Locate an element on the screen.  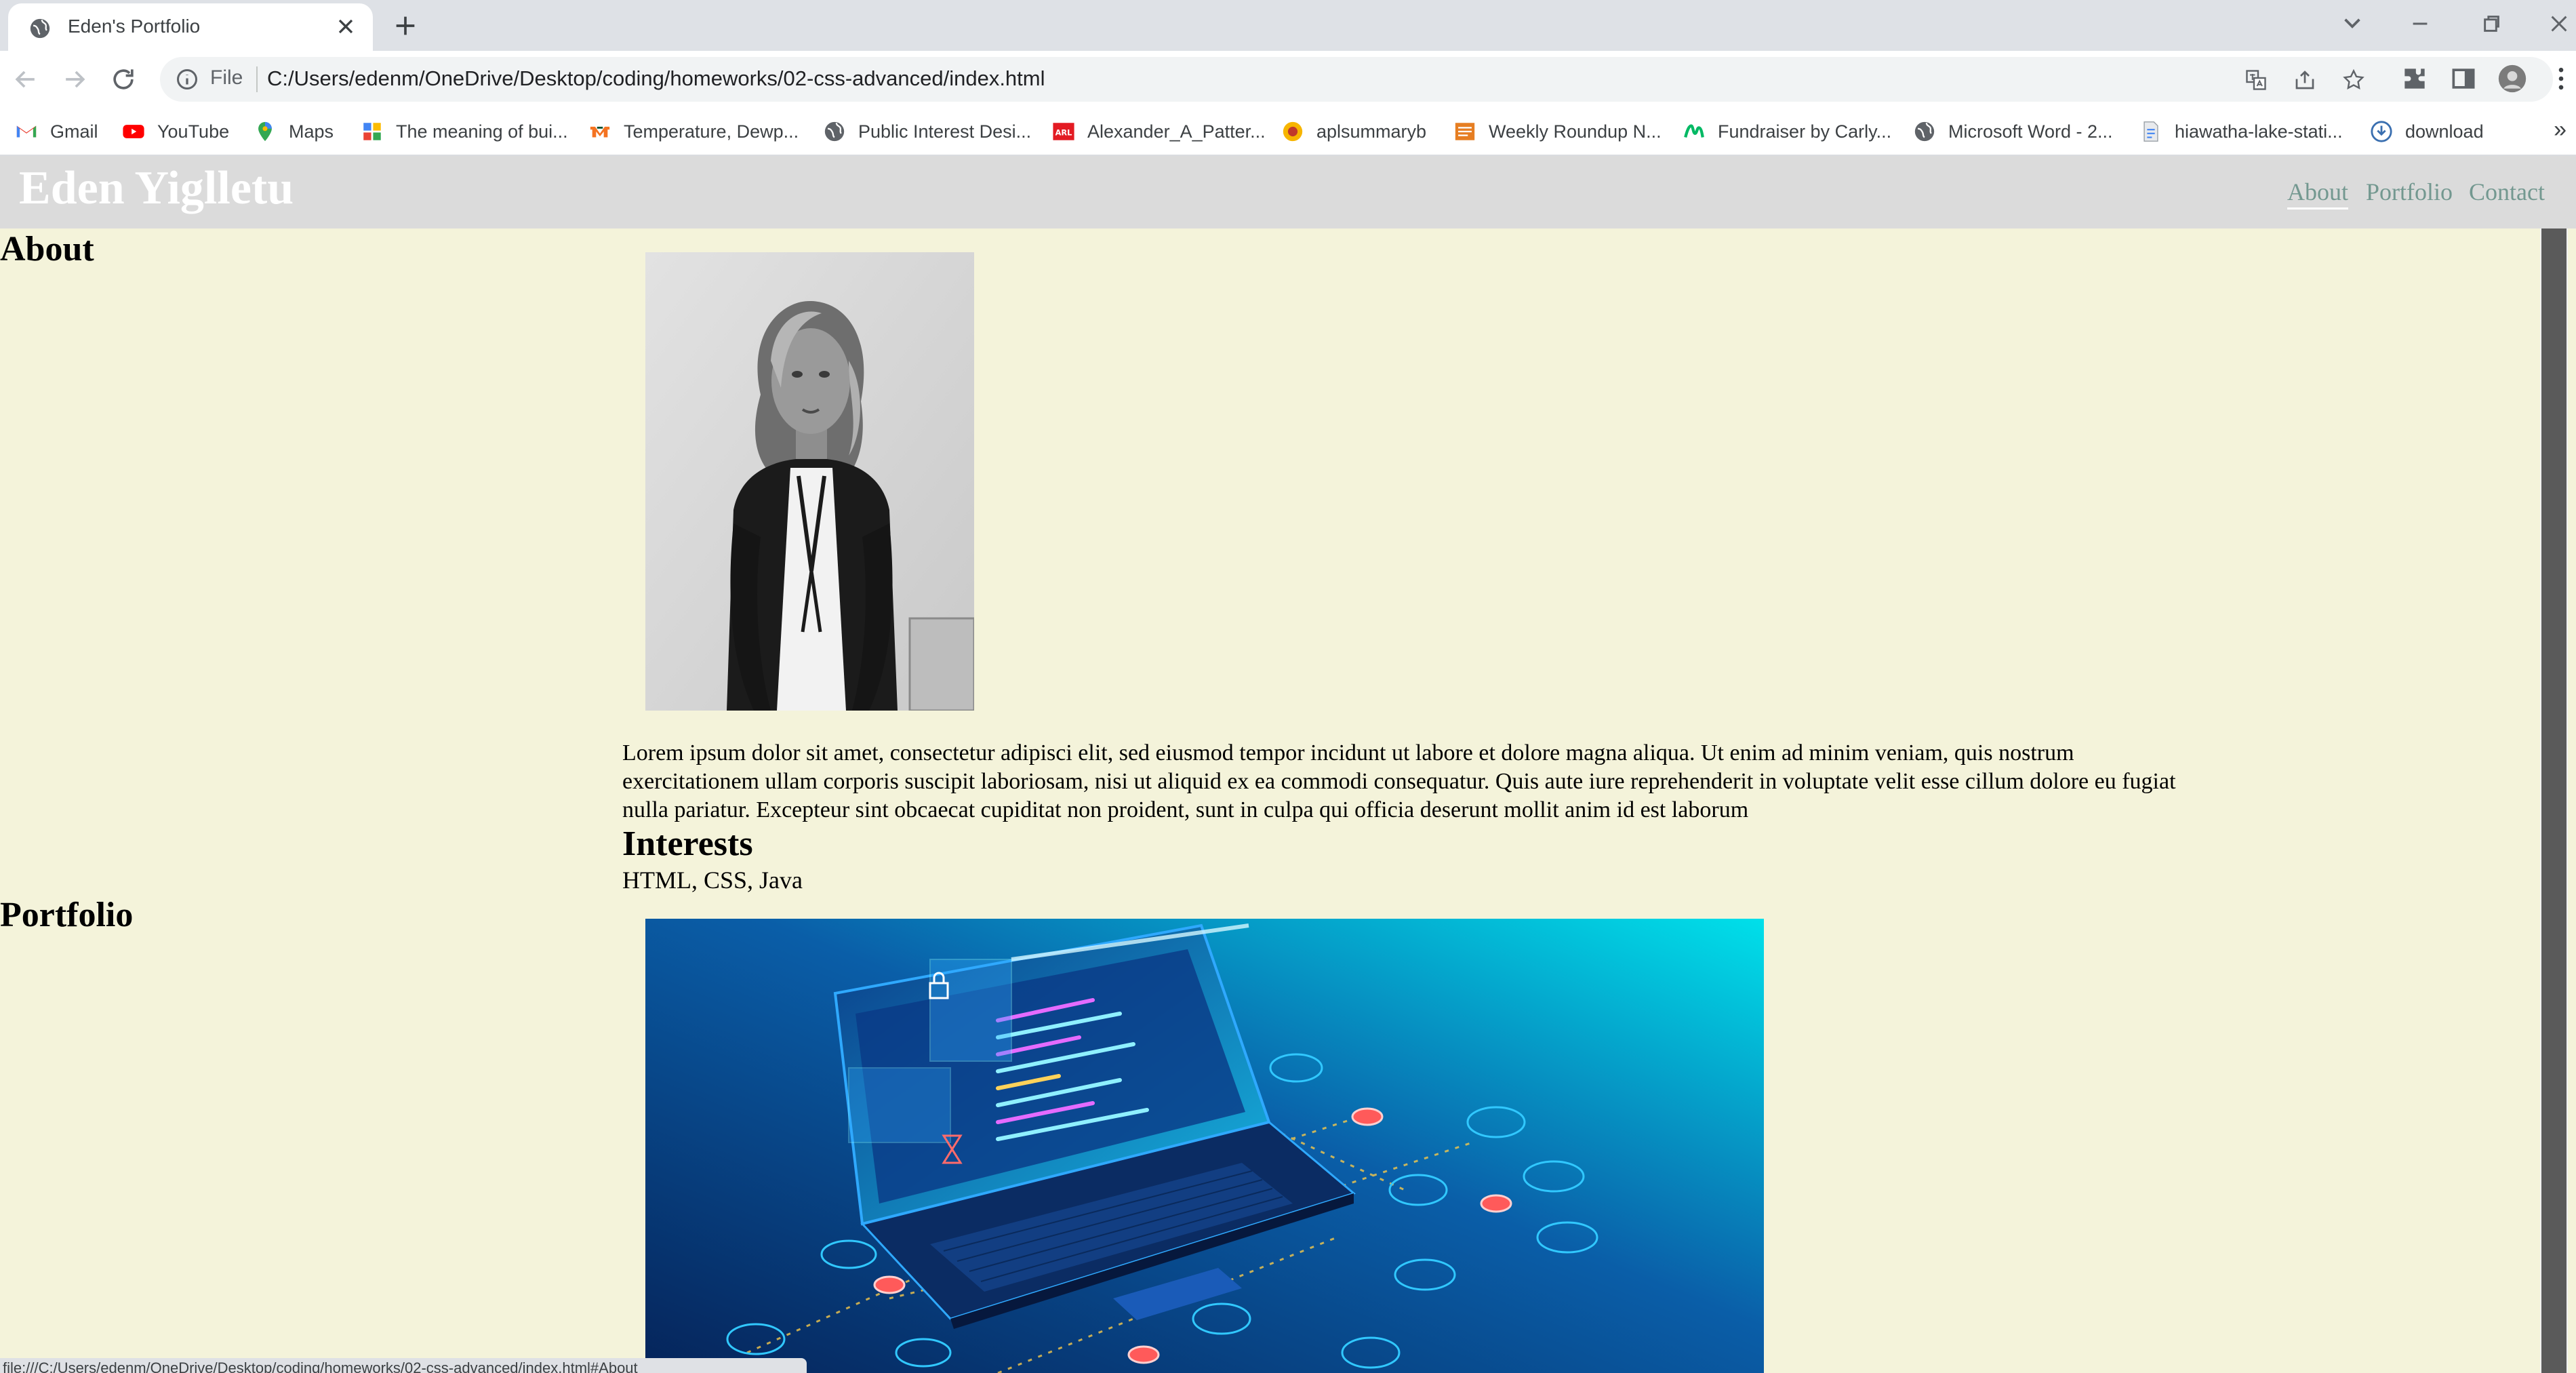
new-tab-icon is located at coordinates (405, 25).